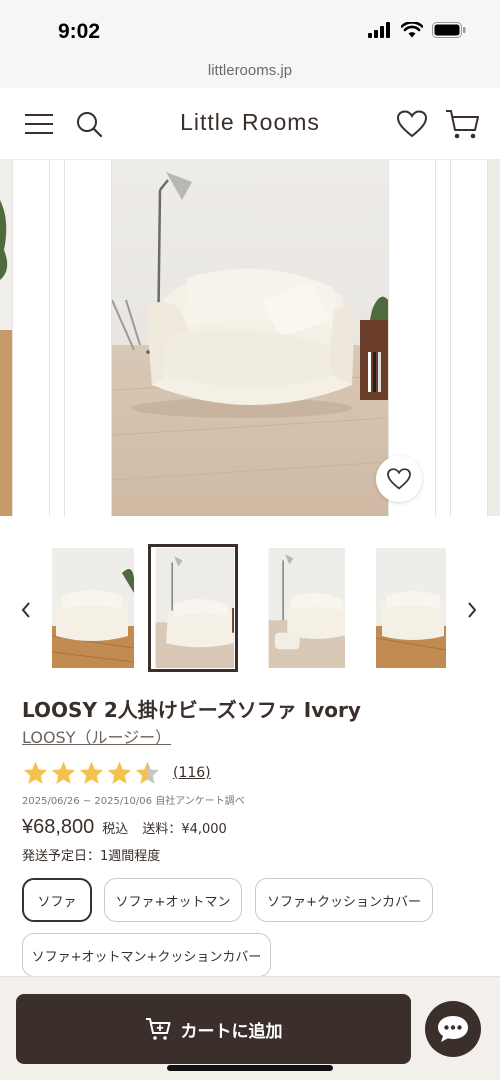 This screenshot has height=1080, width=500. I want to click on add-to-favorites-button, so click(399, 479).